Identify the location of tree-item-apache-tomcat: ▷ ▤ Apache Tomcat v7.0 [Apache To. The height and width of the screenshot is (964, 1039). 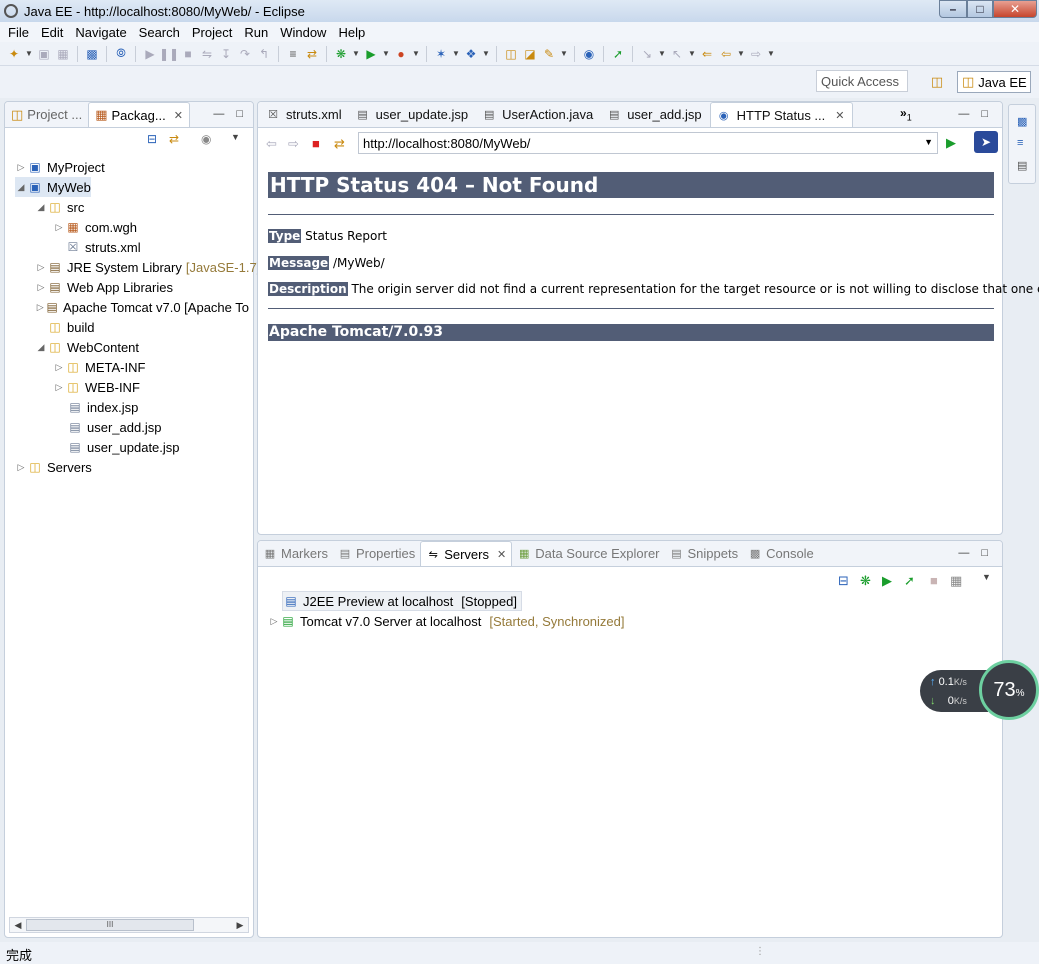
(142, 307).